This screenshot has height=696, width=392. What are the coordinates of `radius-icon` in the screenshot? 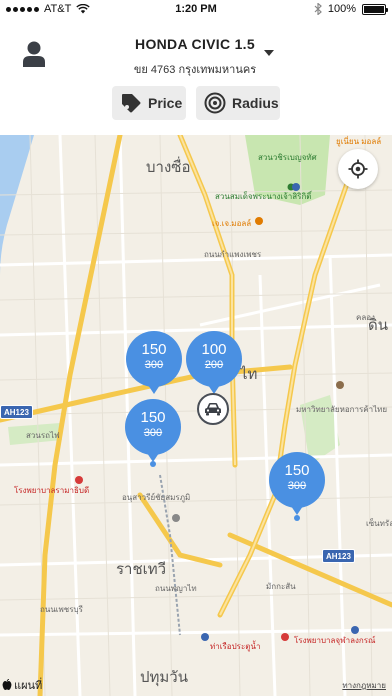 It's located at (215, 103).